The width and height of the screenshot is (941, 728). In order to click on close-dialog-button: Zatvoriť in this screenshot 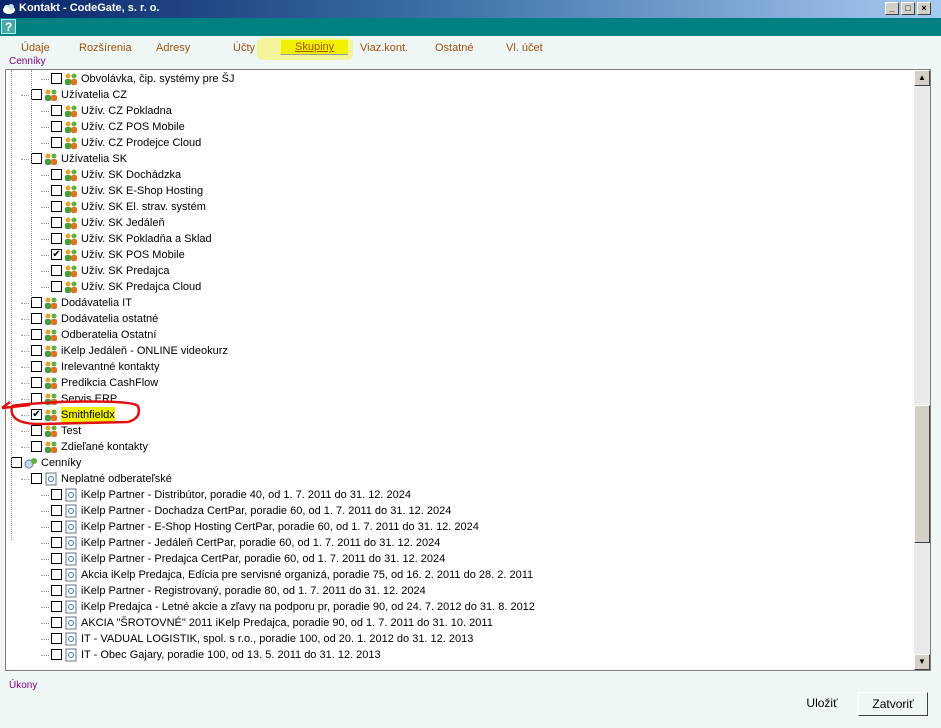, I will do `click(893, 704)`.